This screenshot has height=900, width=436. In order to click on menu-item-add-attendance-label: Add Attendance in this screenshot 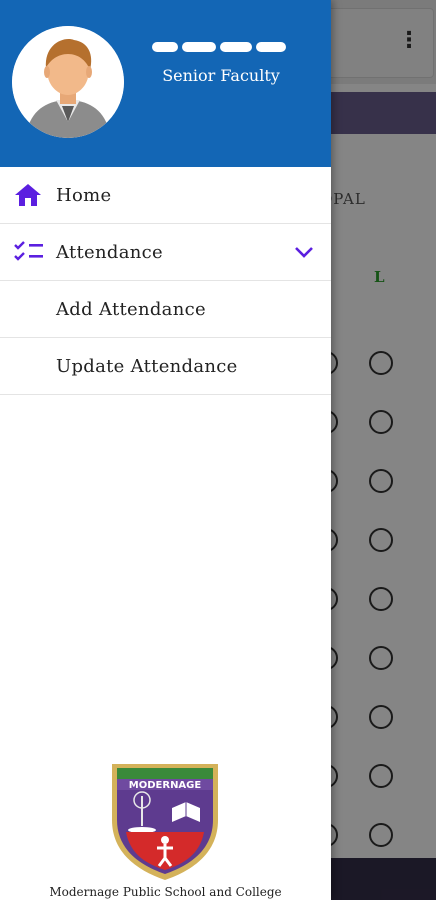, I will do `click(131, 309)`.